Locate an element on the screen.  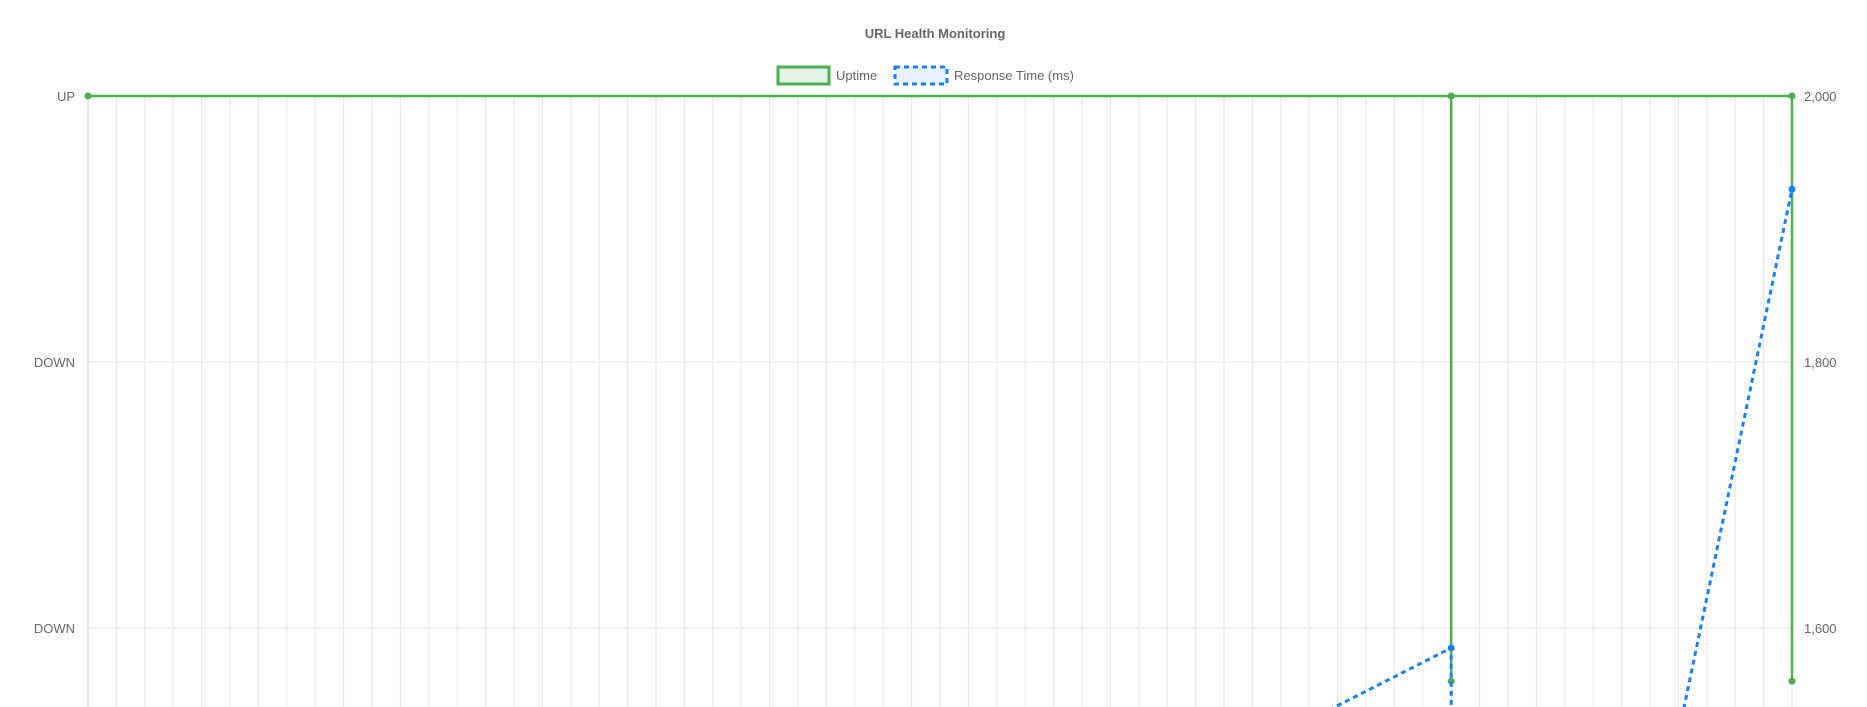
legend-swatch-response-time is located at coordinates (921, 75).